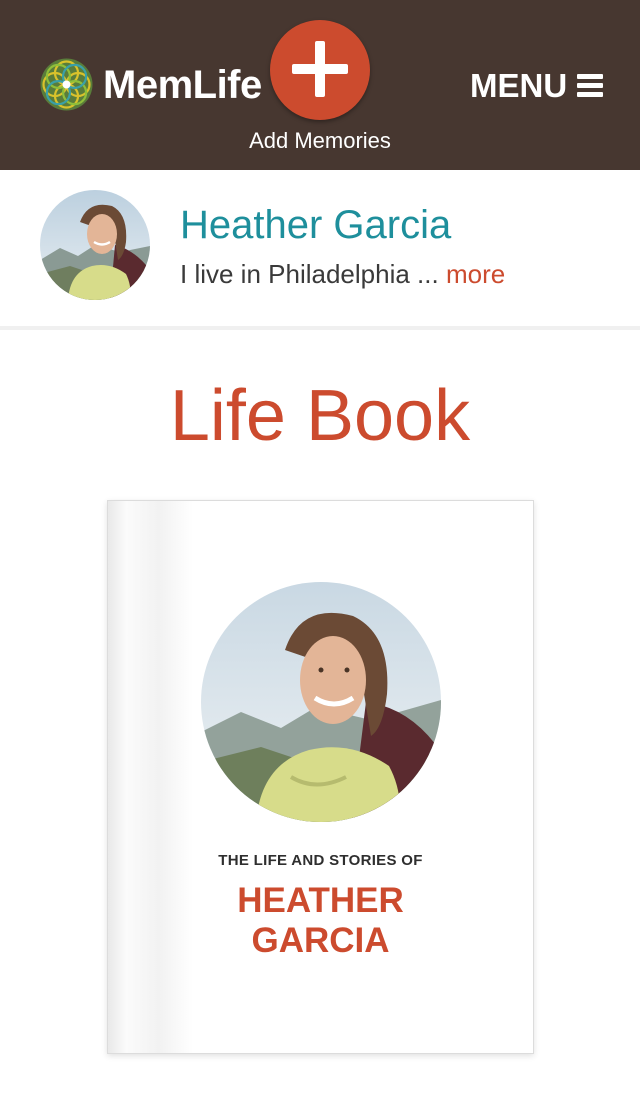 The height and width of the screenshot is (1096, 640). I want to click on cover-photo, so click(321, 702).